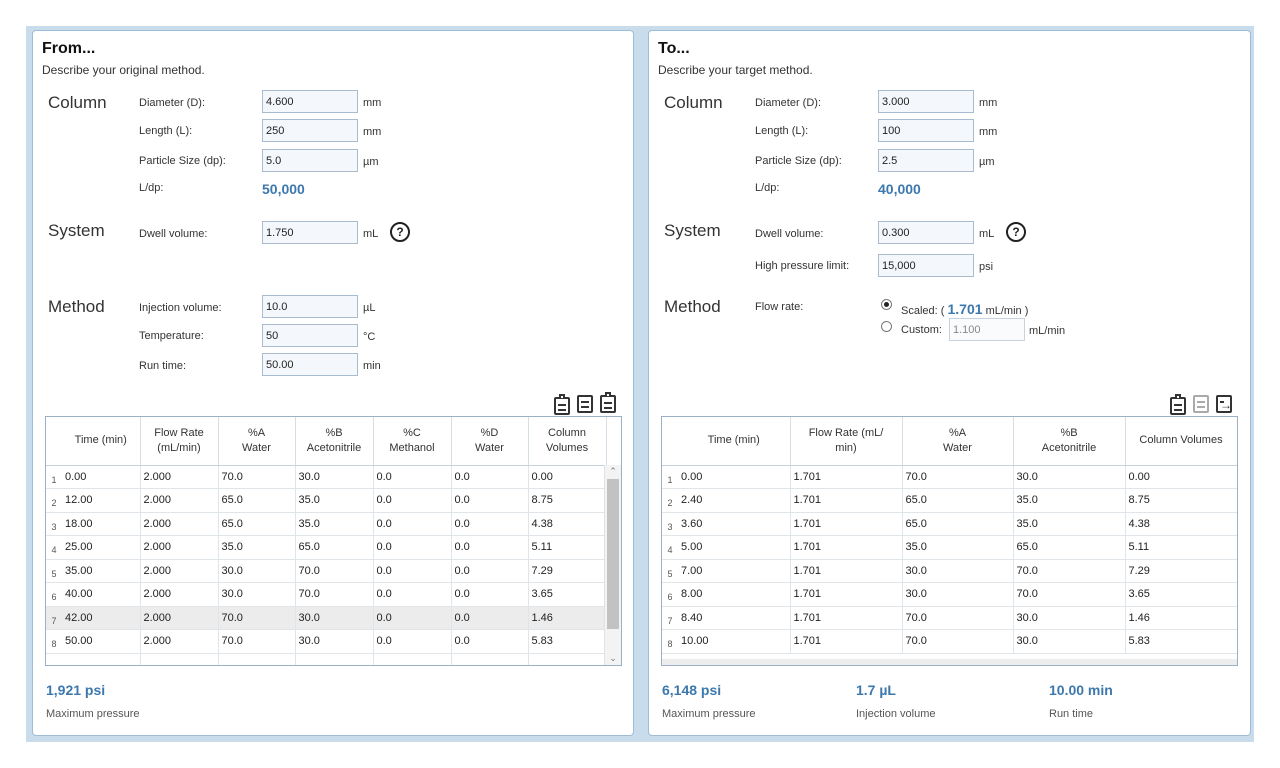 The width and height of the screenshot is (1280, 768). I want to click on scroll-up-icon: ⌃, so click(613, 471).